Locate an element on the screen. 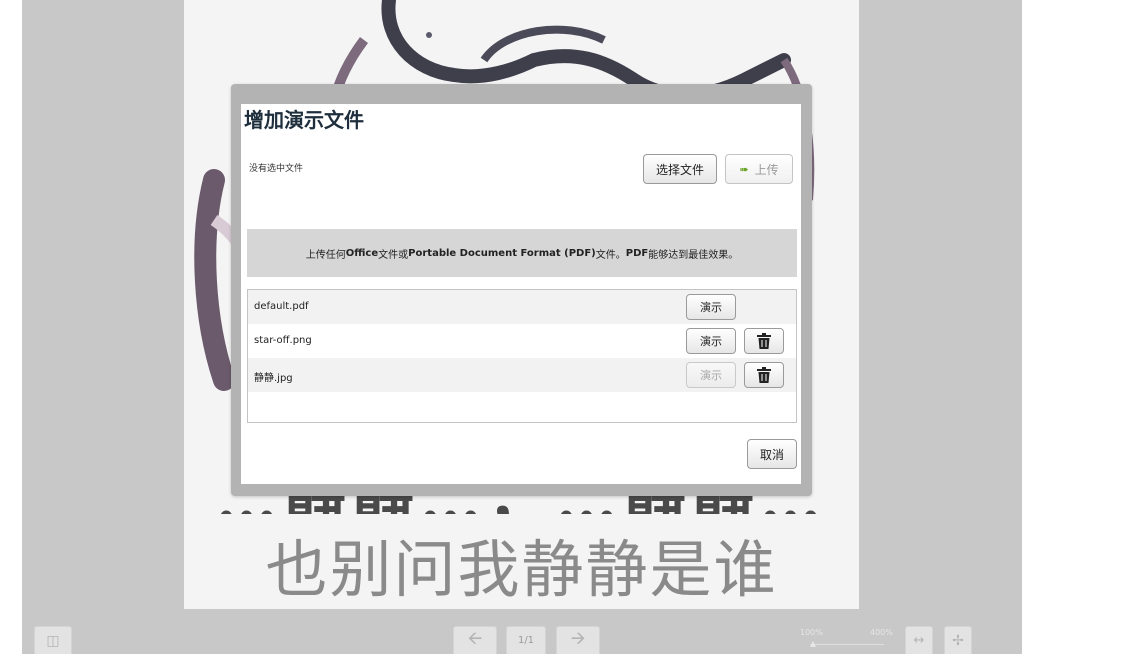 This screenshot has width=1128, height=656. file-upload-icon: ◫ is located at coordinates (53, 640).